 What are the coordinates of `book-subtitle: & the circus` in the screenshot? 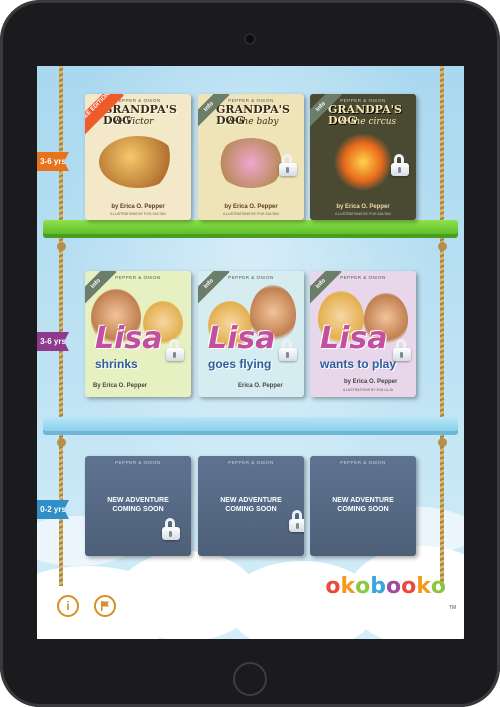 It's located at (368, 122).